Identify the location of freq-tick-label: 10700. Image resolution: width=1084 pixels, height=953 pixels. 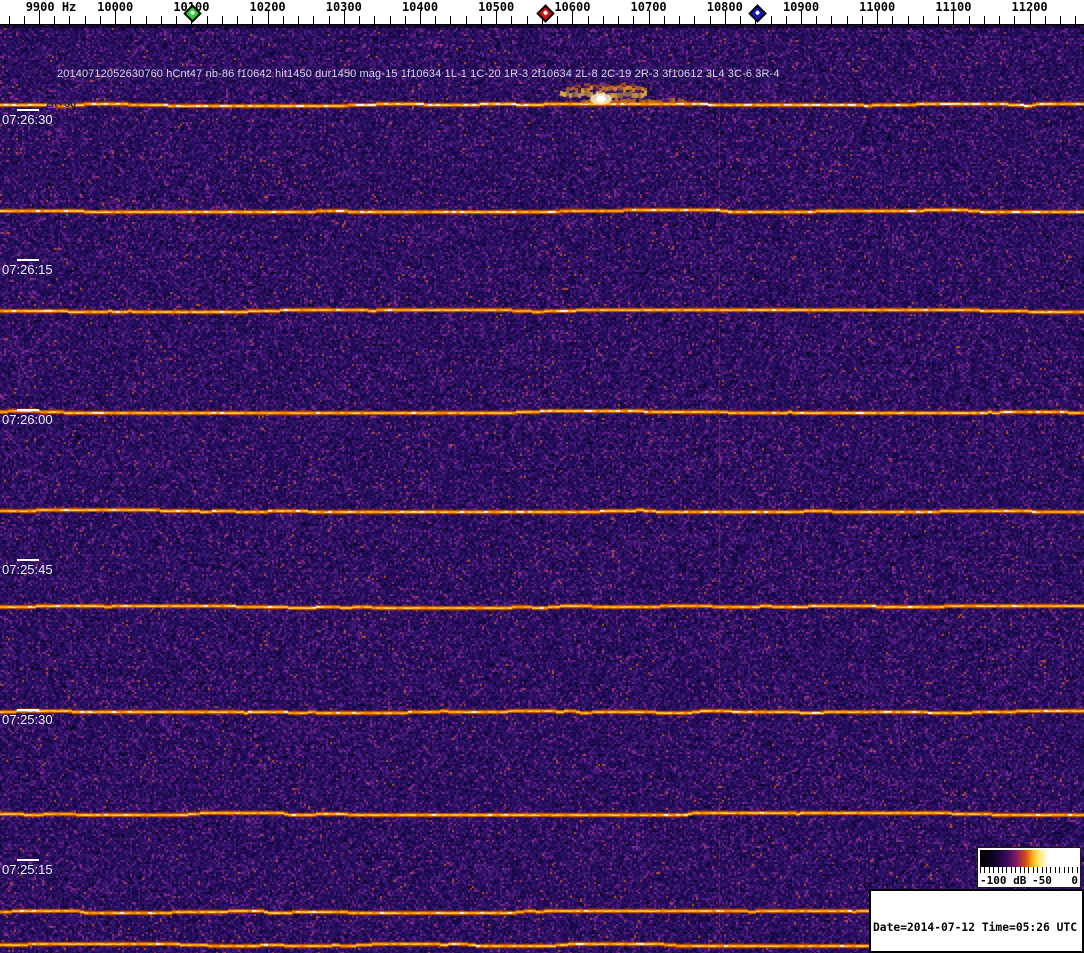
(648, 7).